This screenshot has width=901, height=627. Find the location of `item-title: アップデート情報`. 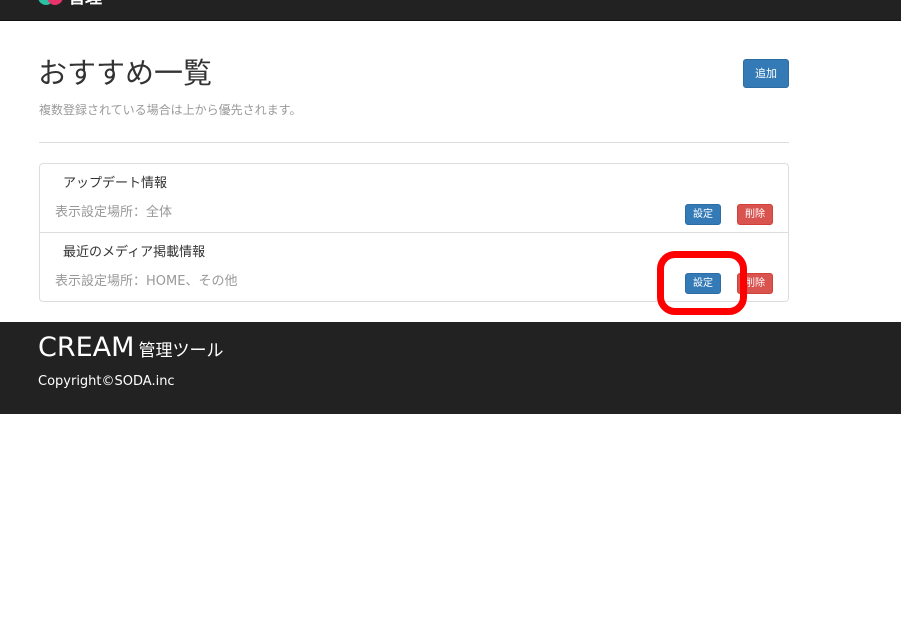

item-title: アップデート情報 is located at coordinates (115, 183).